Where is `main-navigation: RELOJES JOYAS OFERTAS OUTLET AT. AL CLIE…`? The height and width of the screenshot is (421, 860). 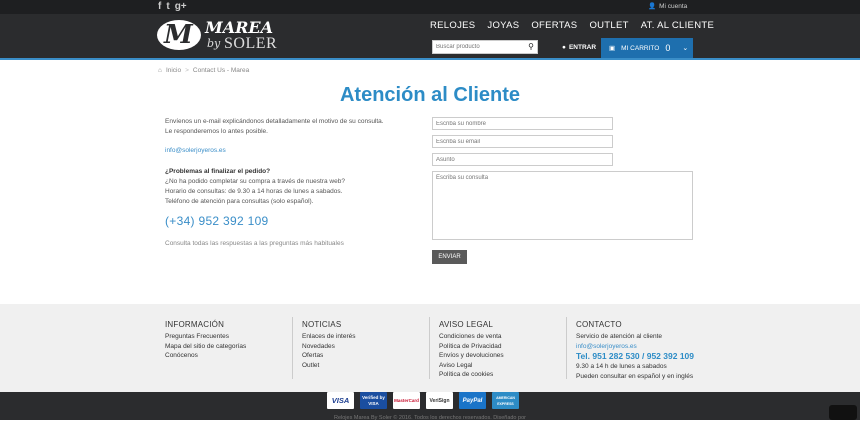
main-navigation: RELOJES JOYAS OFERTAS OUTLET AT. AL CLIE… is located at coordinates (572, 25).